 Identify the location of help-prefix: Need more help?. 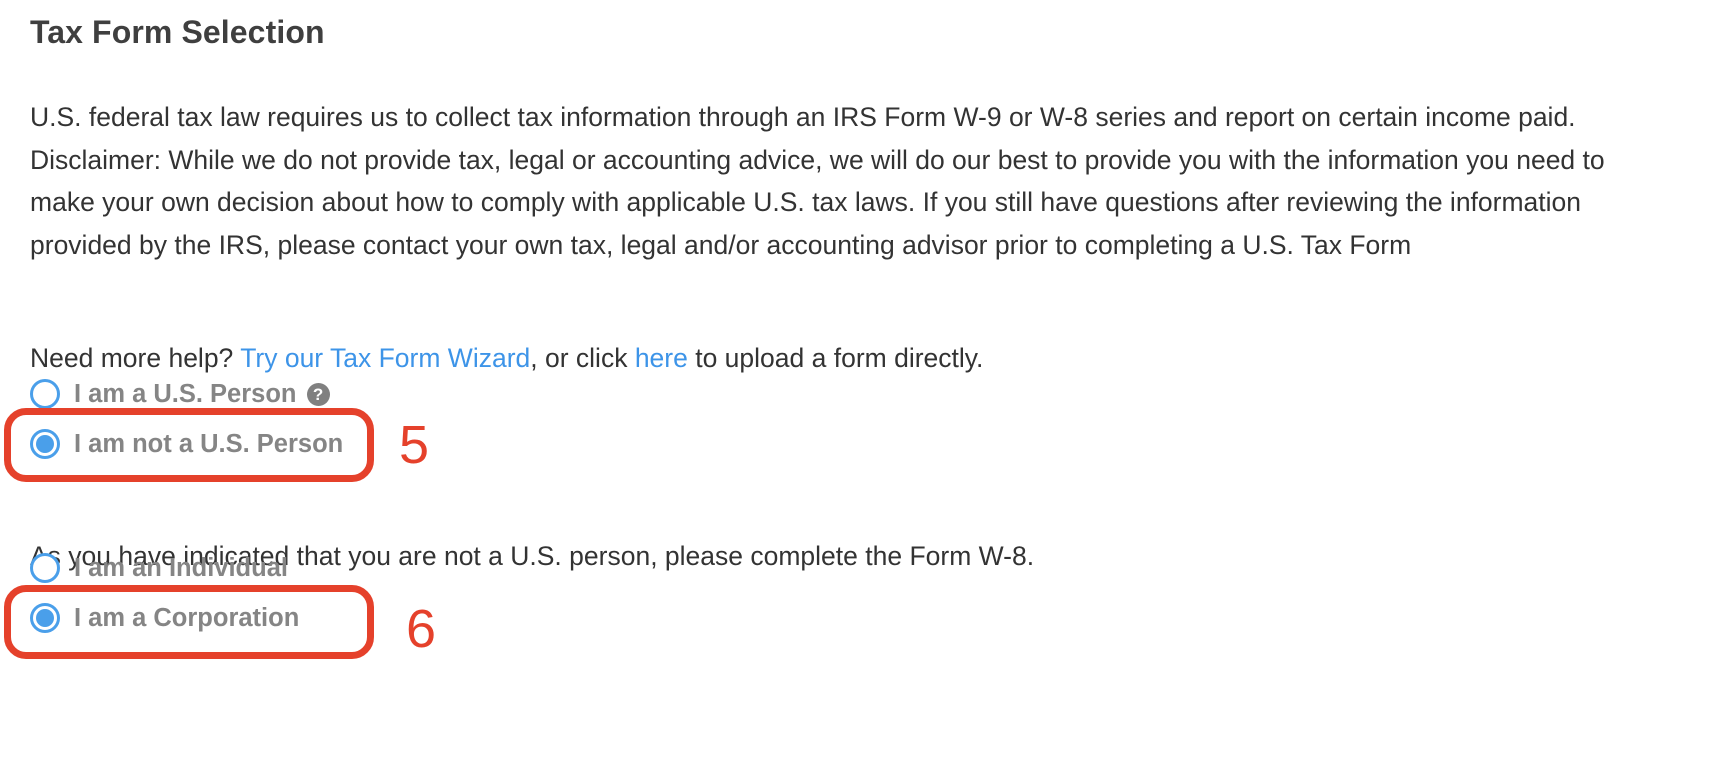
(135, 358).